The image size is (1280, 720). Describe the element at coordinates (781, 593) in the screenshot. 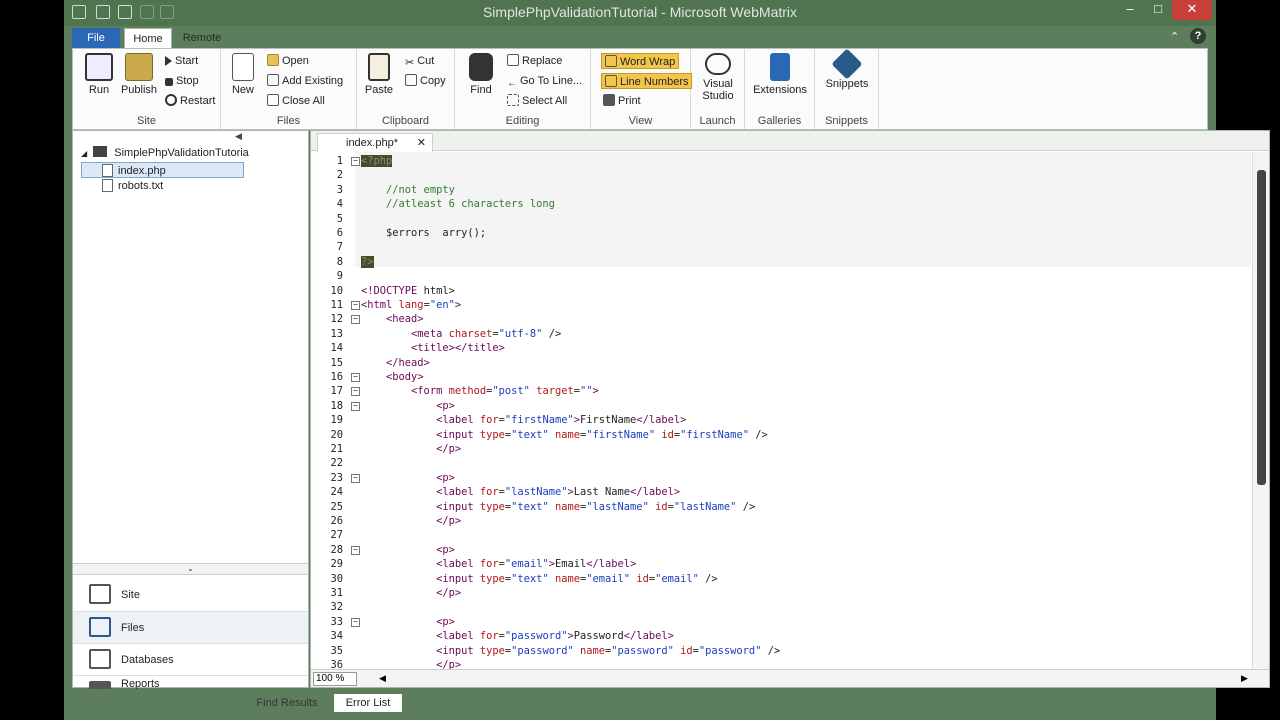

I see `code-line: 31 </p>` at that location.